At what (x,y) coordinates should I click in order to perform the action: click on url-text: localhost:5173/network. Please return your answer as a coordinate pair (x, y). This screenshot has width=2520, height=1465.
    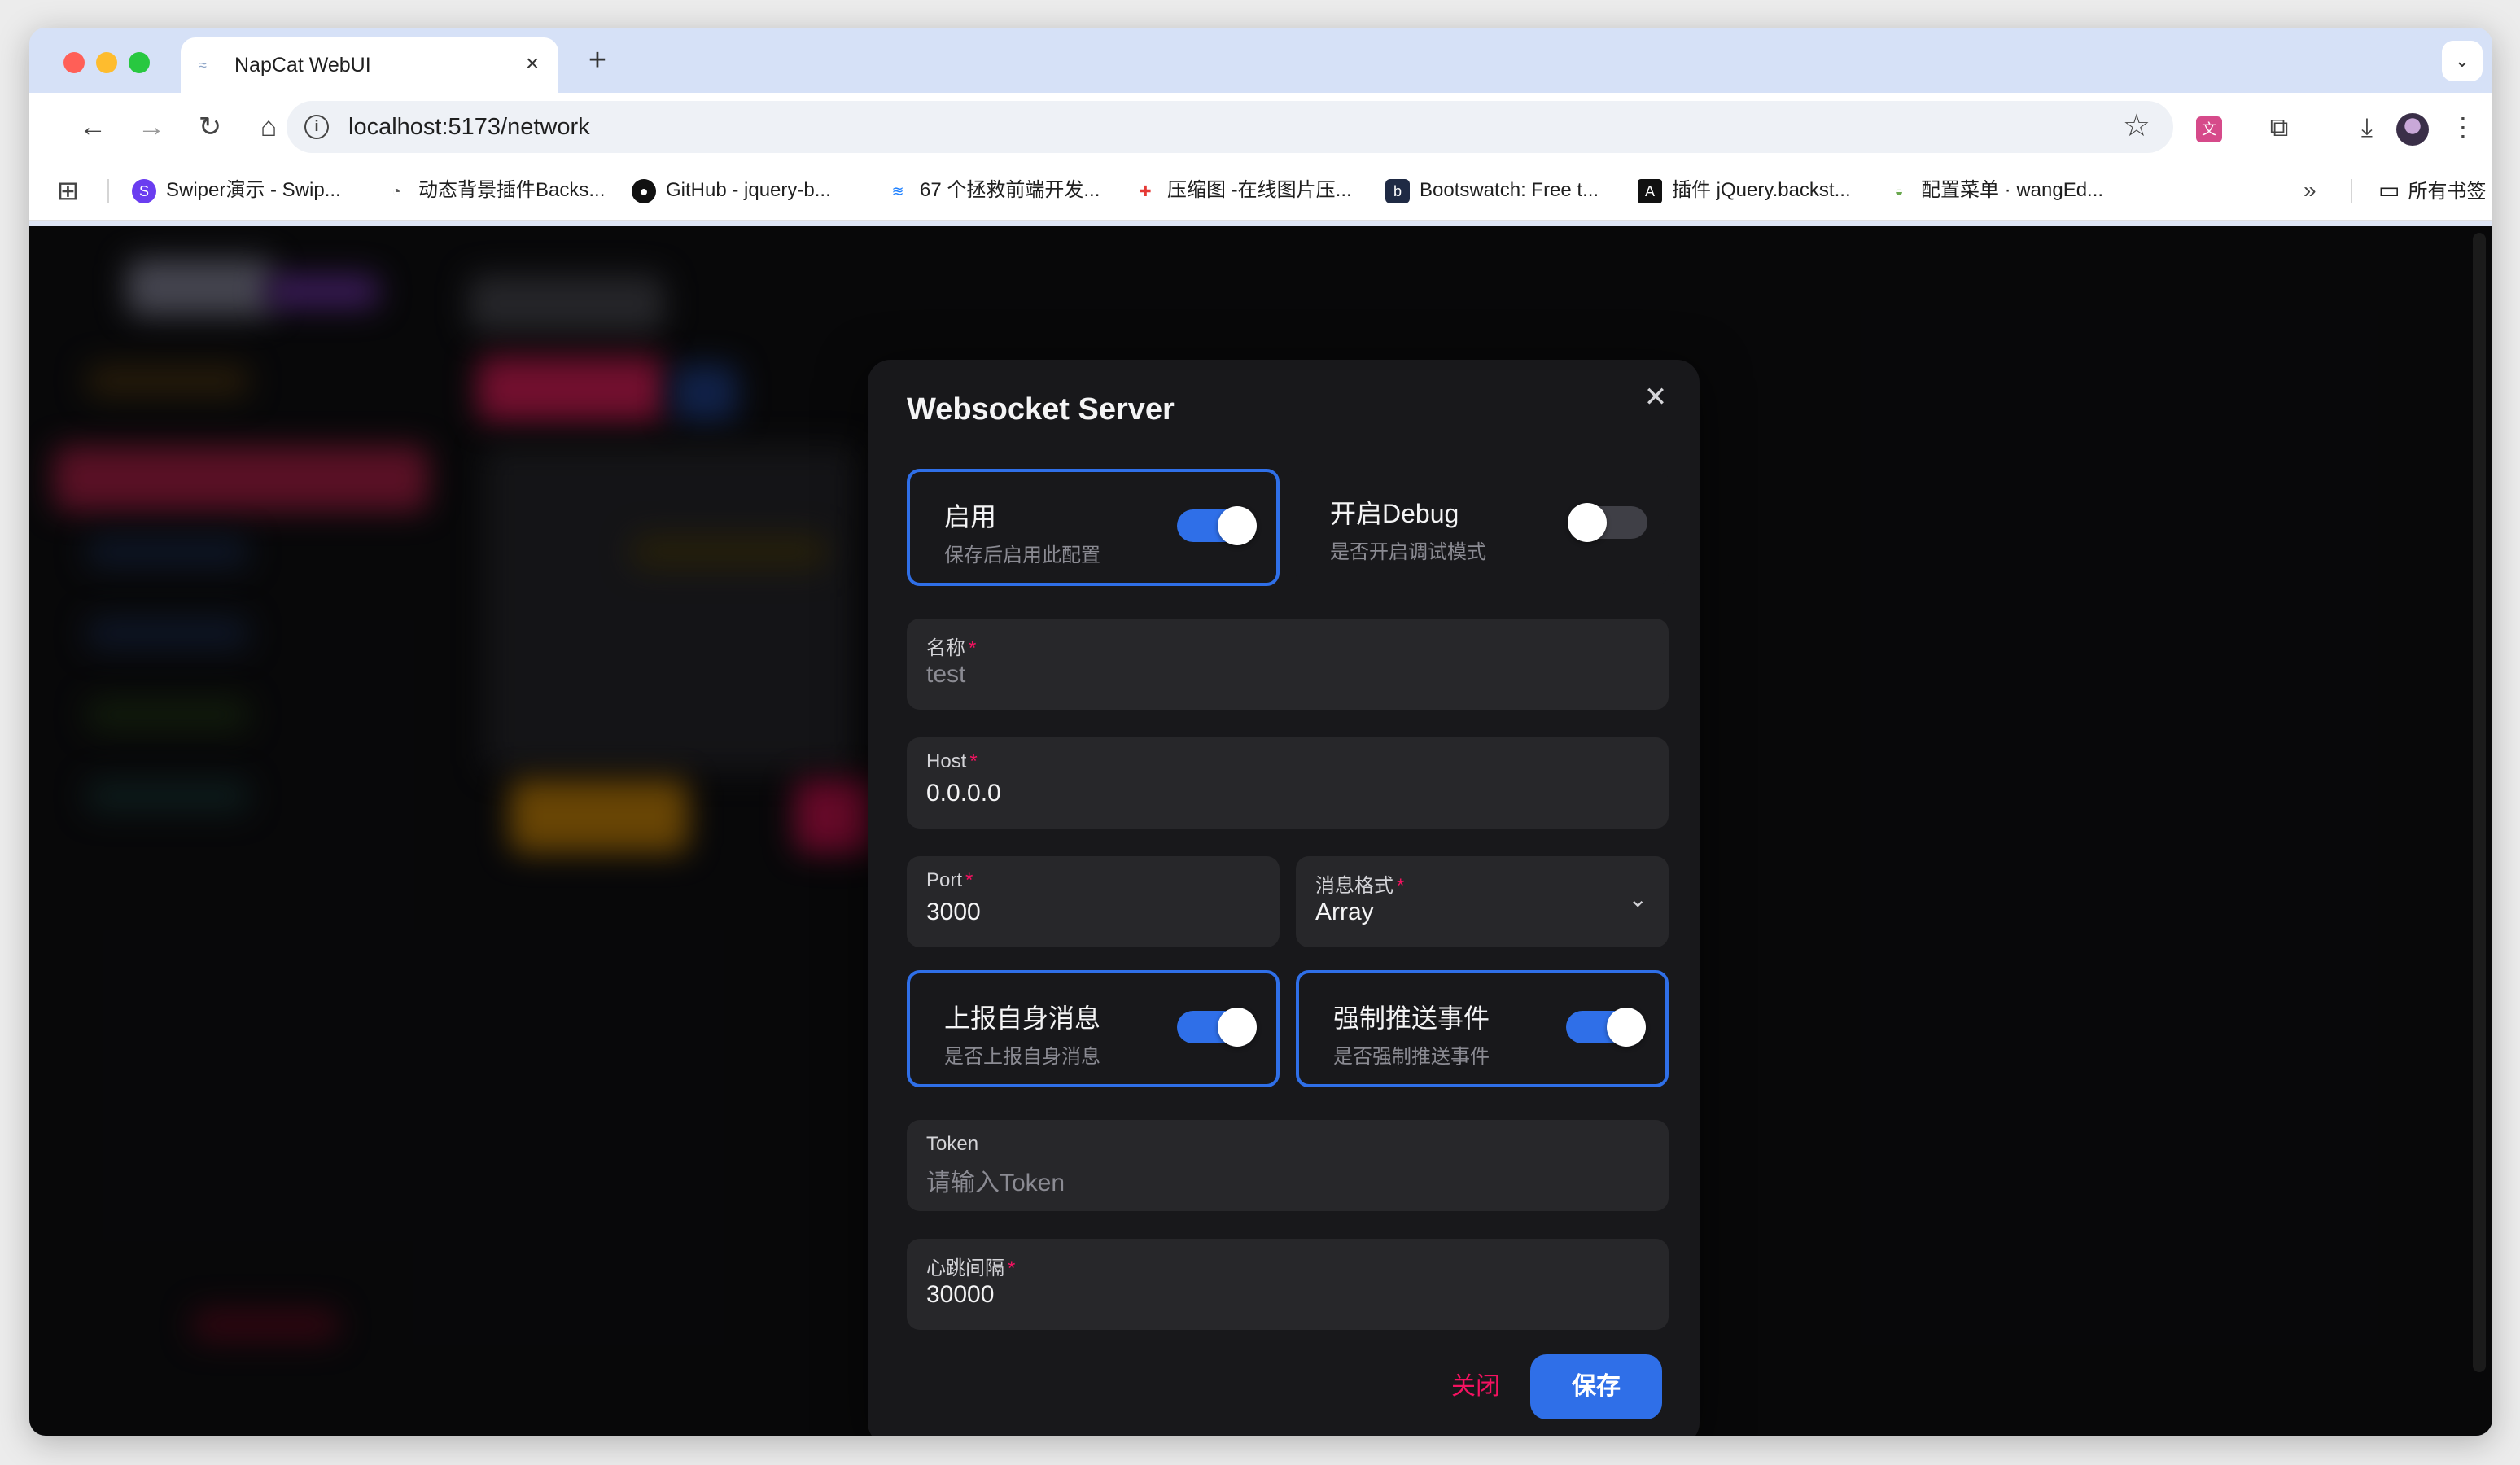
    Looking at the image, I should click on (469, 127).